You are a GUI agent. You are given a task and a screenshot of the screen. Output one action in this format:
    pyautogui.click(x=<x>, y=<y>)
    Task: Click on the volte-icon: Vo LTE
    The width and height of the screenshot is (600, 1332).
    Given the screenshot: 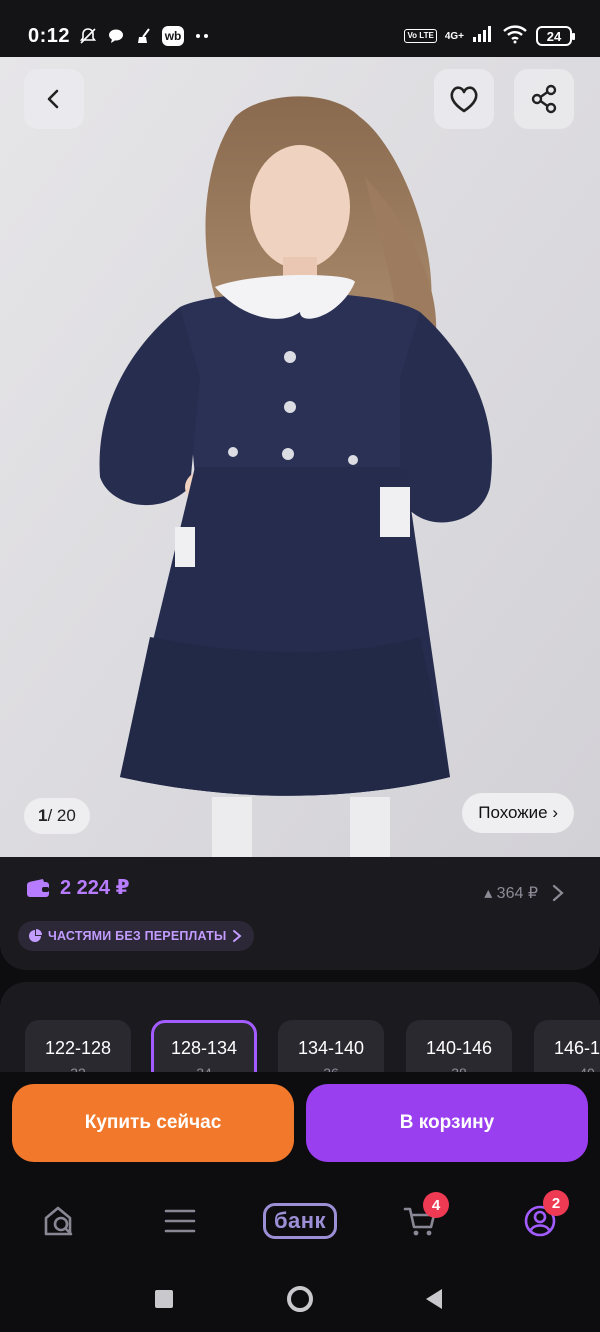 What is the action you would take?
    pyautogui.click(x=420, y=36)
    